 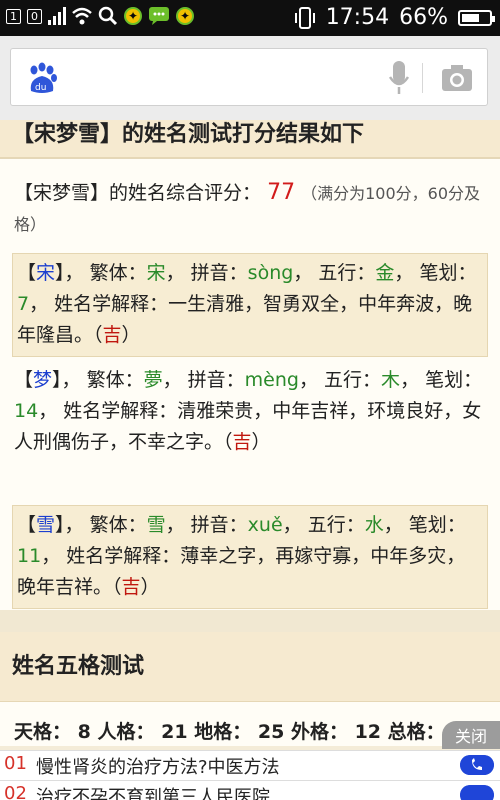 I want to click on status-left: 1 0 ✦ ✦, so click(x=100, y=16).